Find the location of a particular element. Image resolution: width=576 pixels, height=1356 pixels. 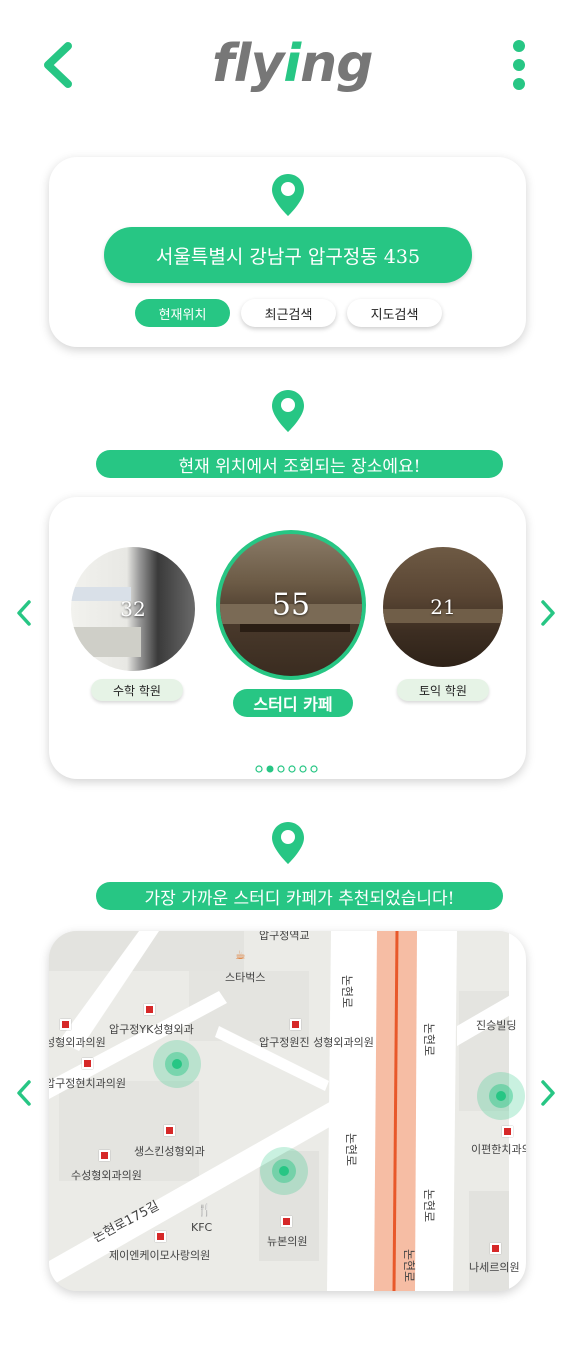

page-dot-active is located at coordinates (270, 769).